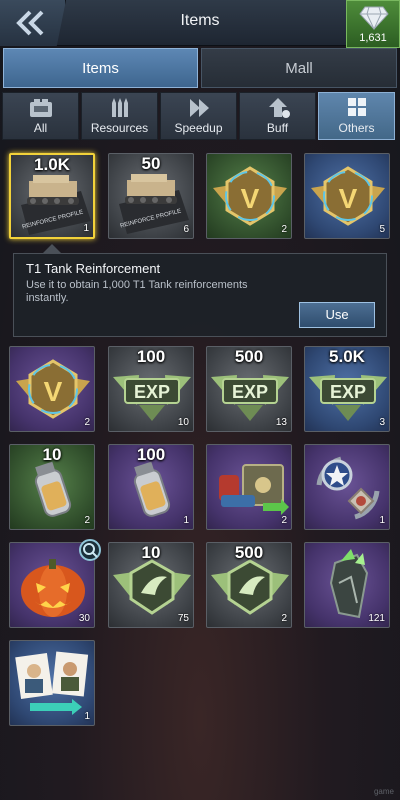 The height and width of the screenshot is (800, 400). I want to click on upgrade-arrow-icon, so click(279, 108).